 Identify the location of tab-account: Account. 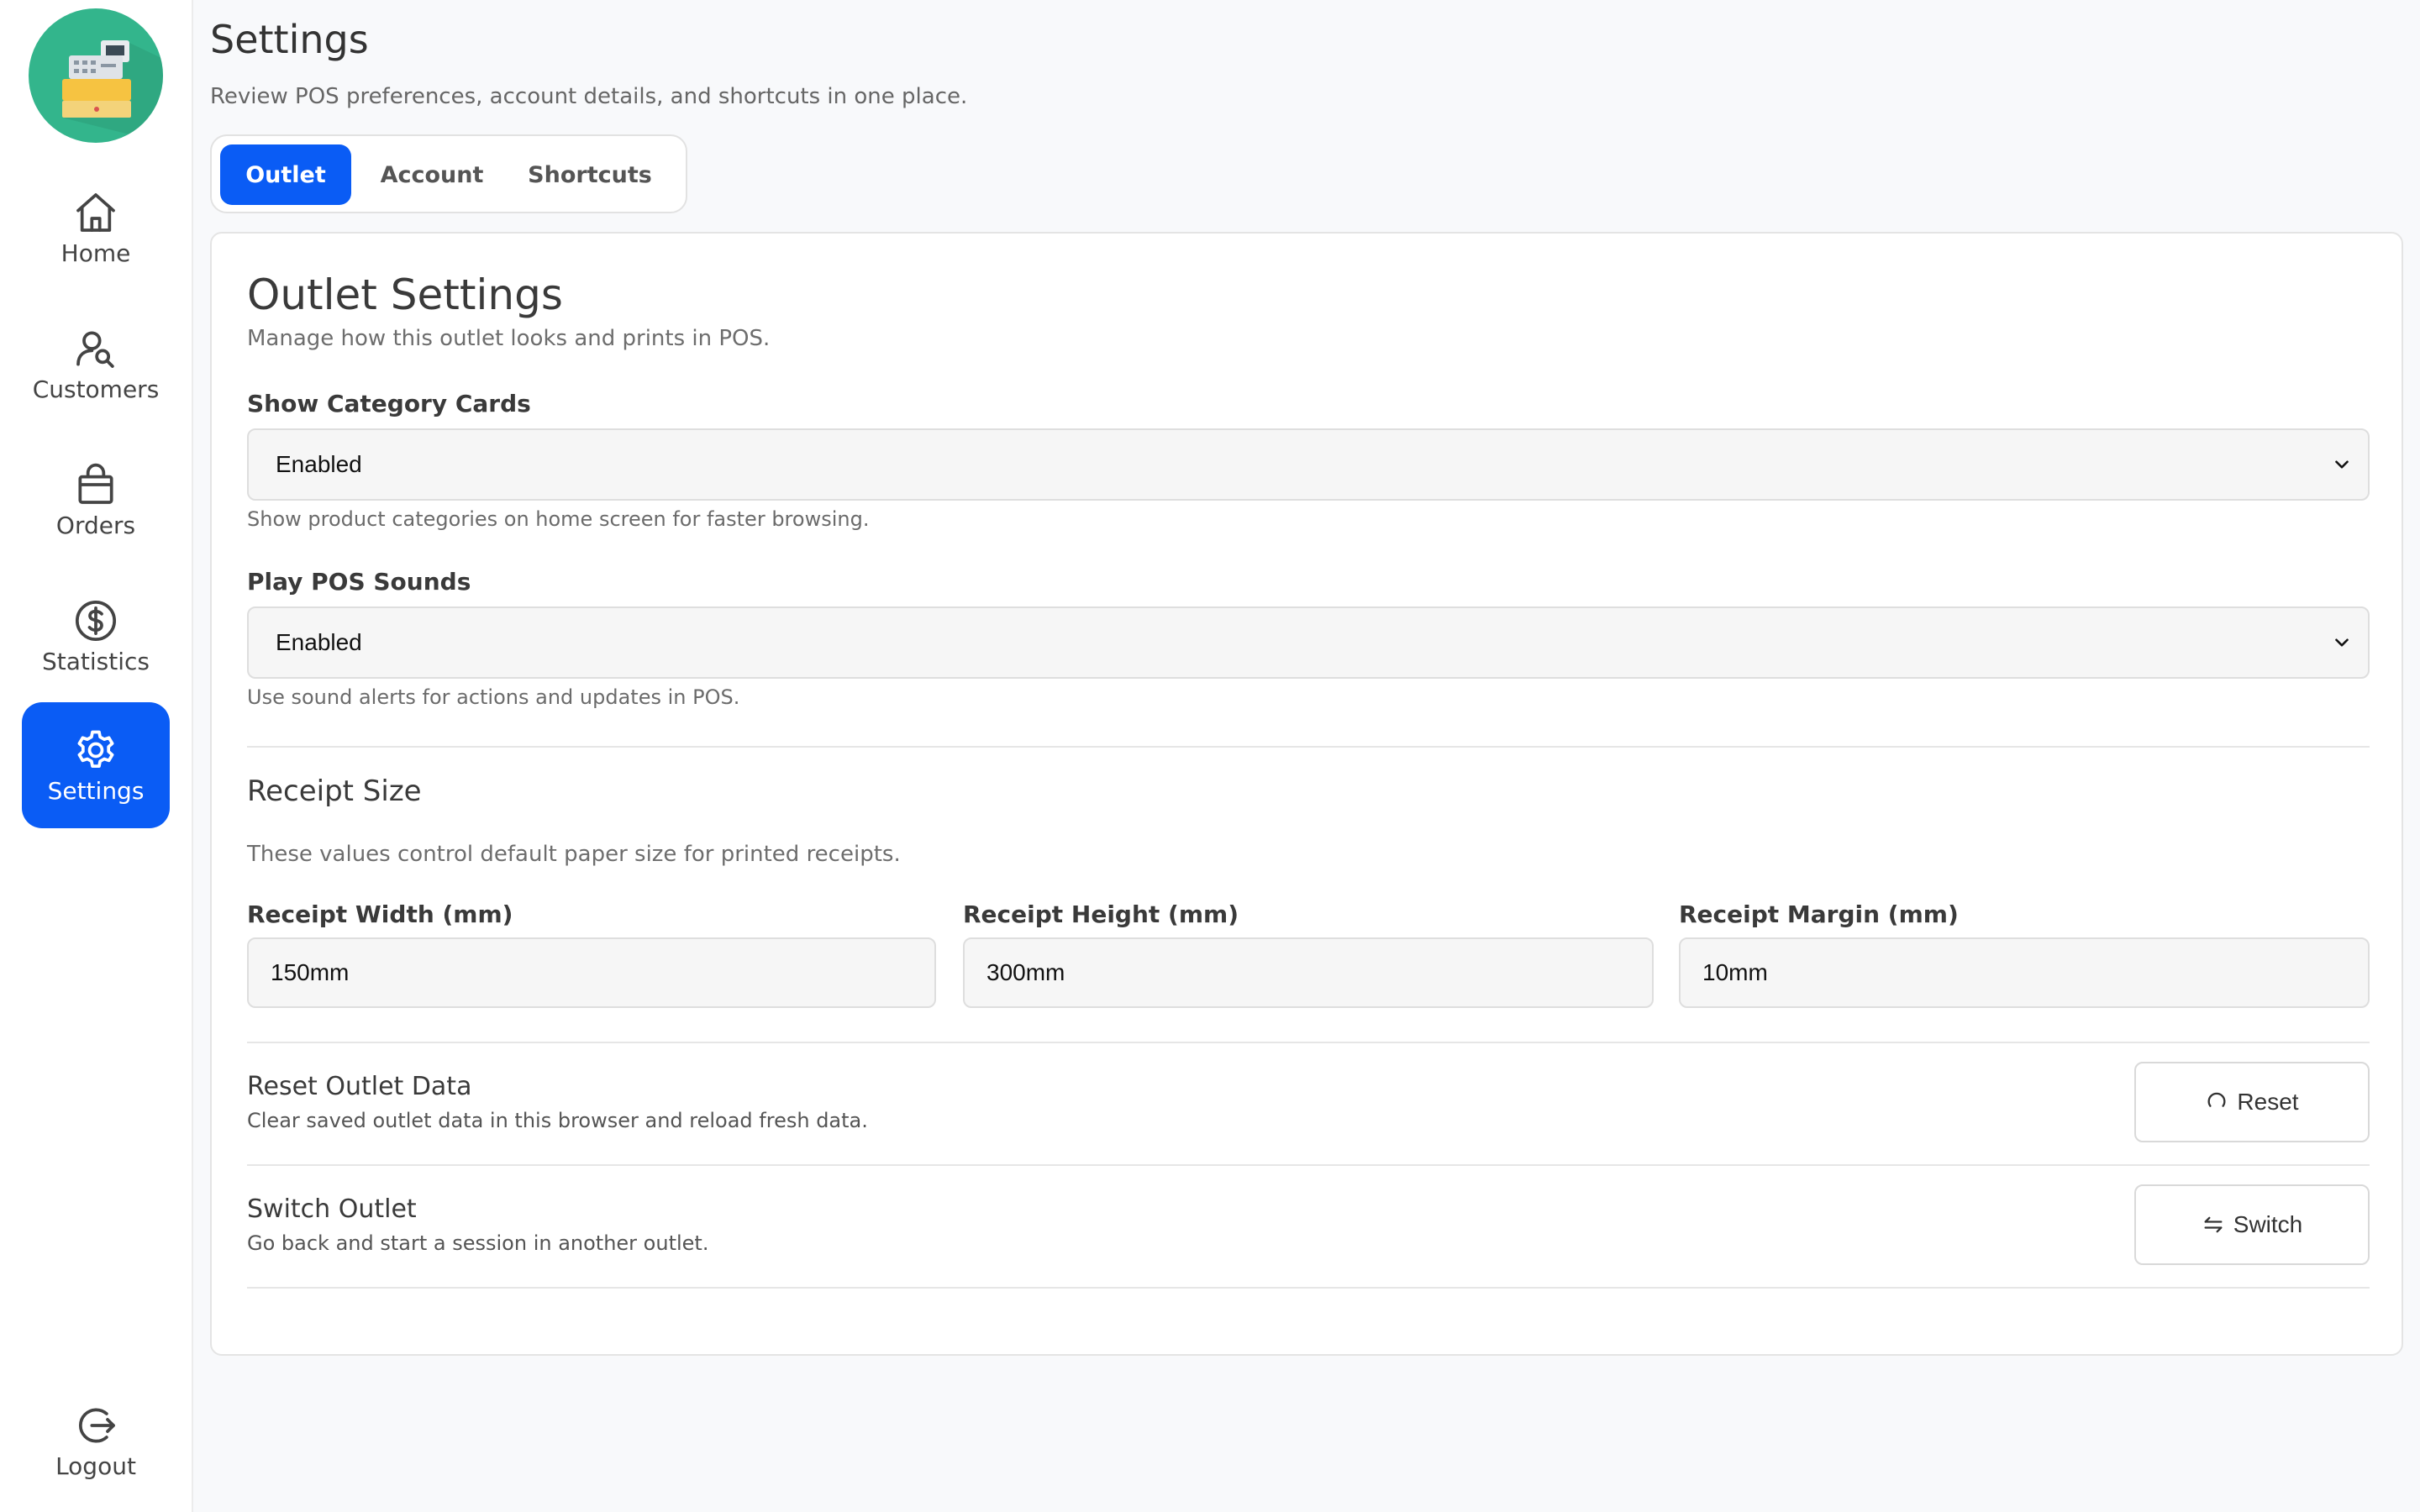
(432, 174).